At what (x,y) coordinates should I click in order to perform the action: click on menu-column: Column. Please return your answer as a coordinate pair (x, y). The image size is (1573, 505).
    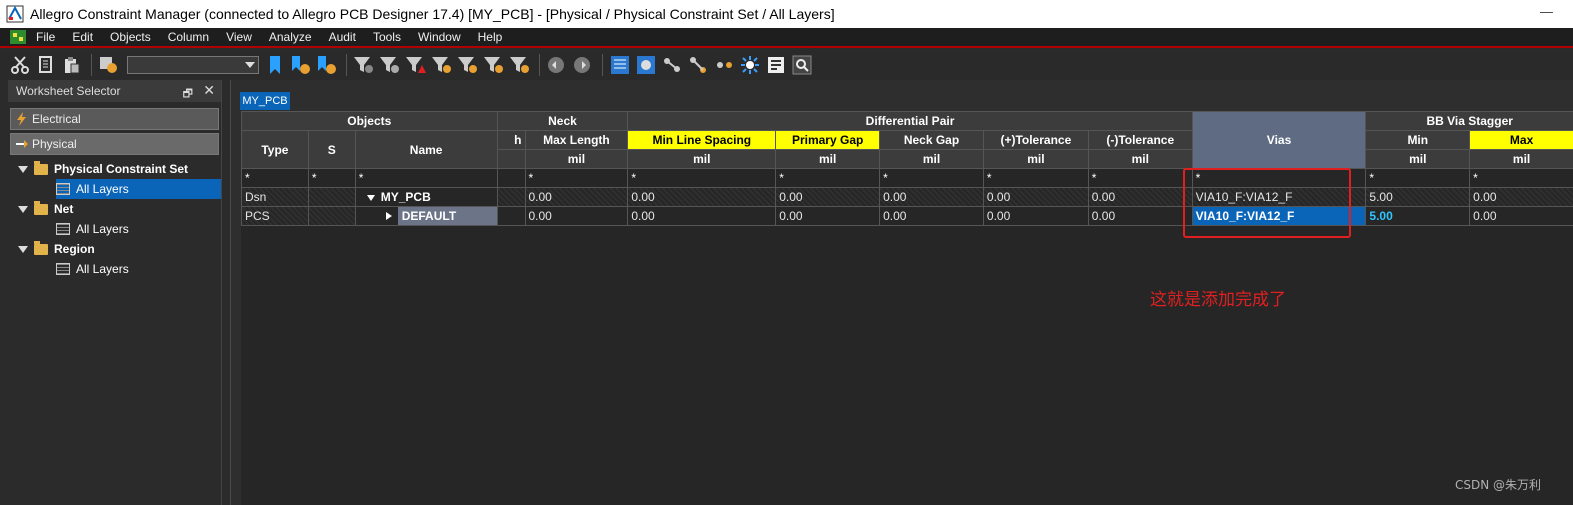
    Looking at the image, I should click on (188, 37).